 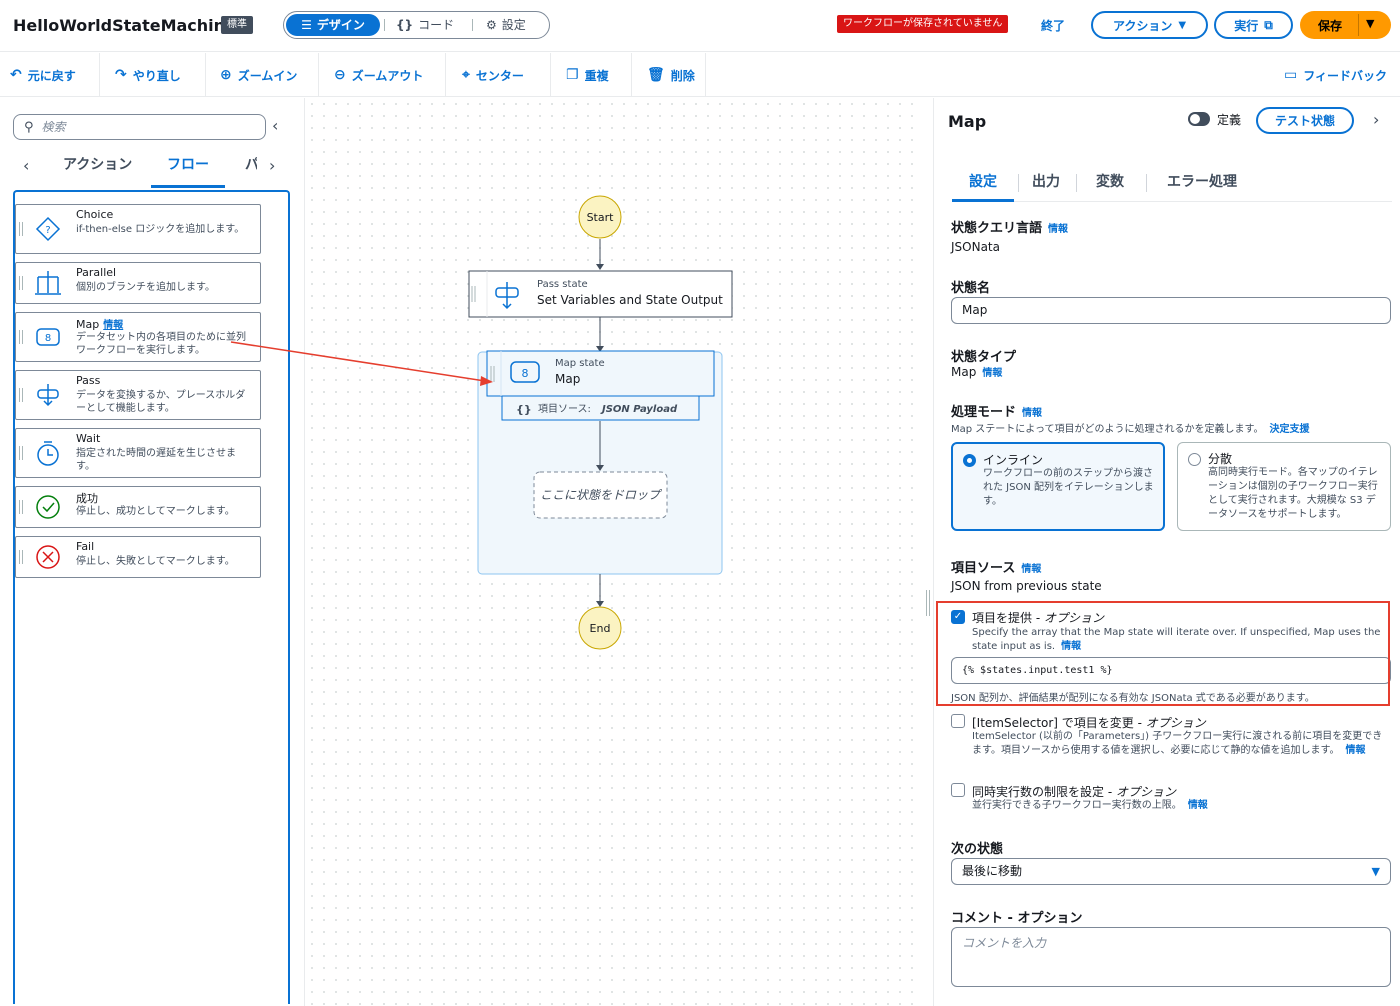 I want to click on chevron-left-icon: ‹, so click(x=26, y=165).